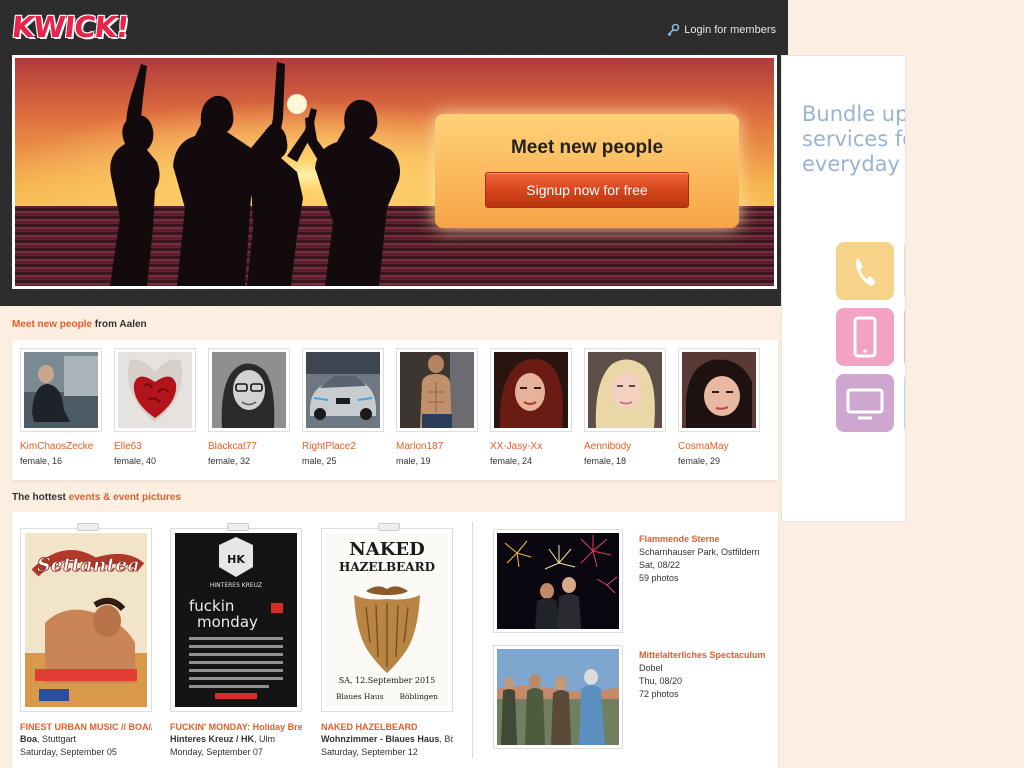 This screenshot has width=1024, height=768. I want to click on poster2-sub: HINTERES KREUZ, so click(236, 585).